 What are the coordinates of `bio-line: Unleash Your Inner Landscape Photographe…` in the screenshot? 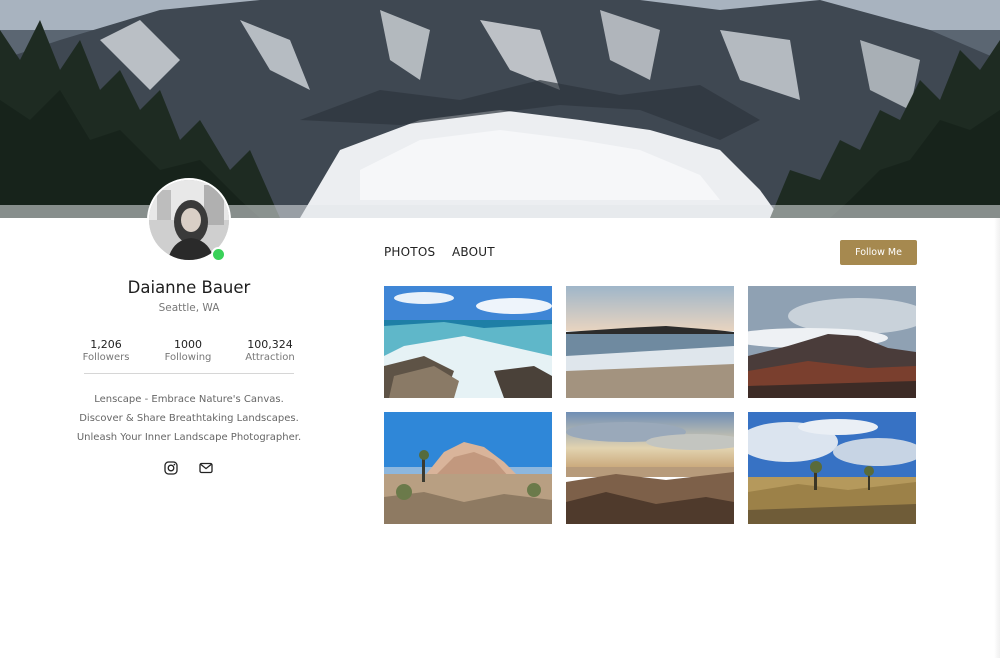 It's located at (189, 437).